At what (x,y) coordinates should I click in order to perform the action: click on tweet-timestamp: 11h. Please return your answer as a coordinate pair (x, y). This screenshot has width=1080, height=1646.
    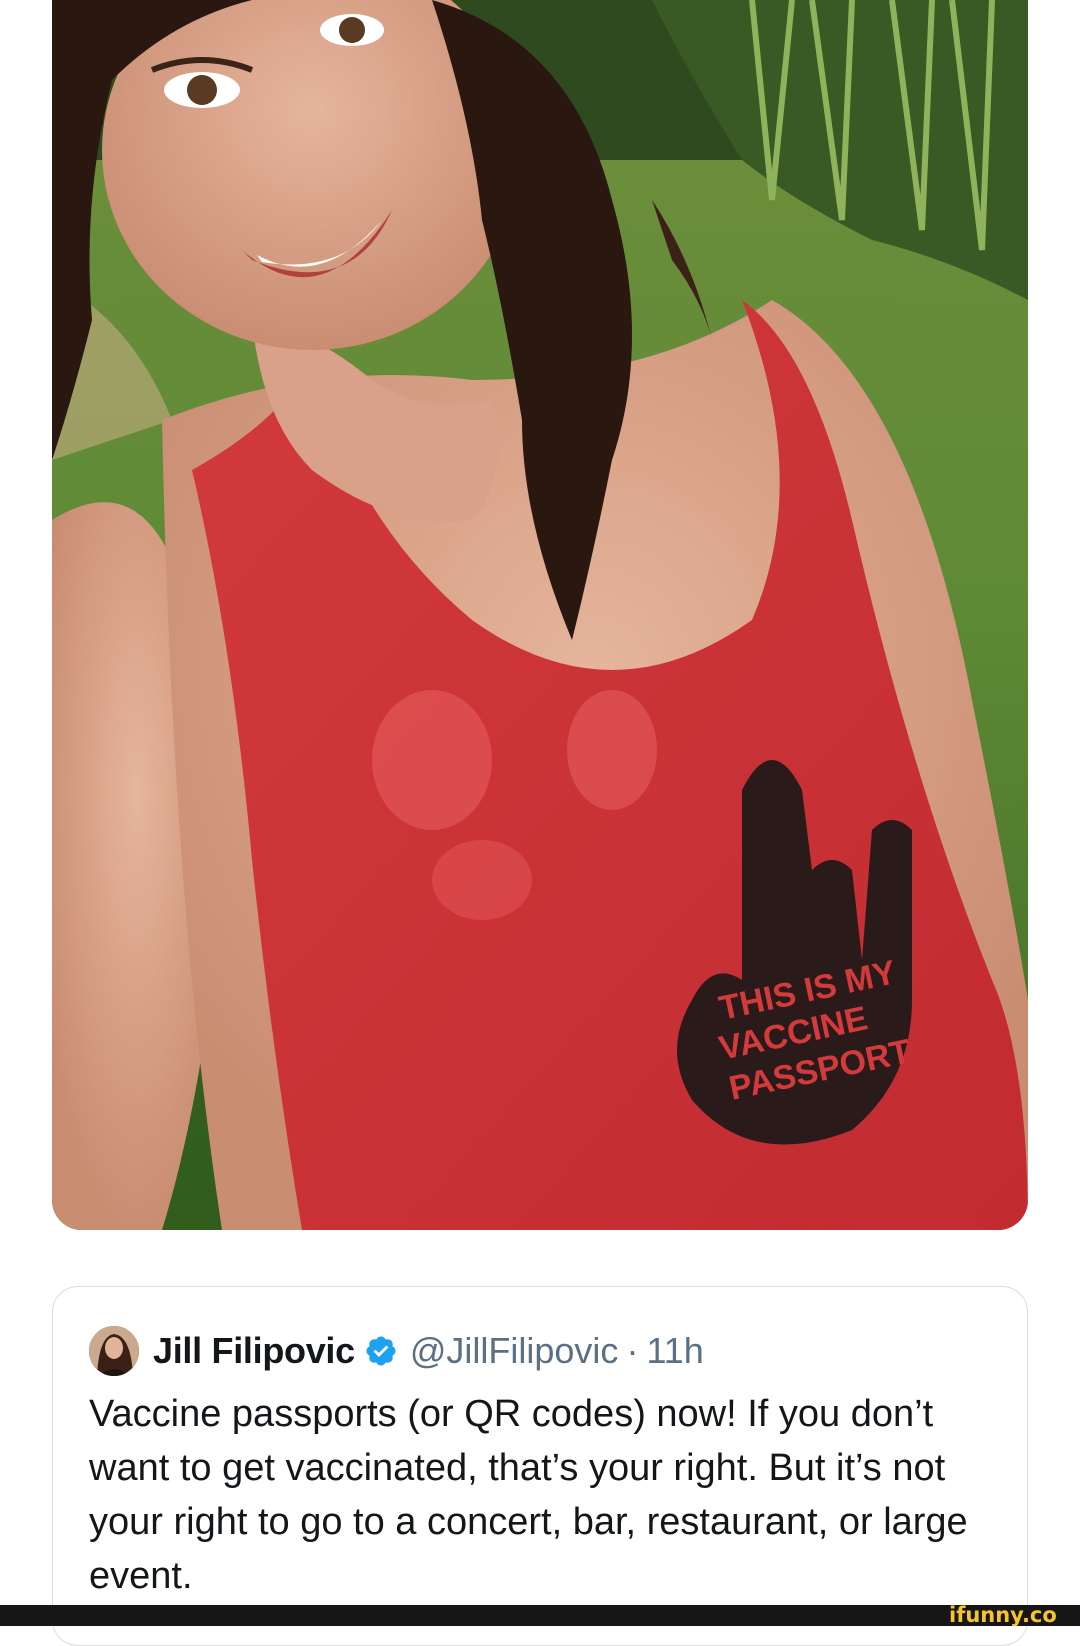
    Looking at the image, I should click on (674, 1351).